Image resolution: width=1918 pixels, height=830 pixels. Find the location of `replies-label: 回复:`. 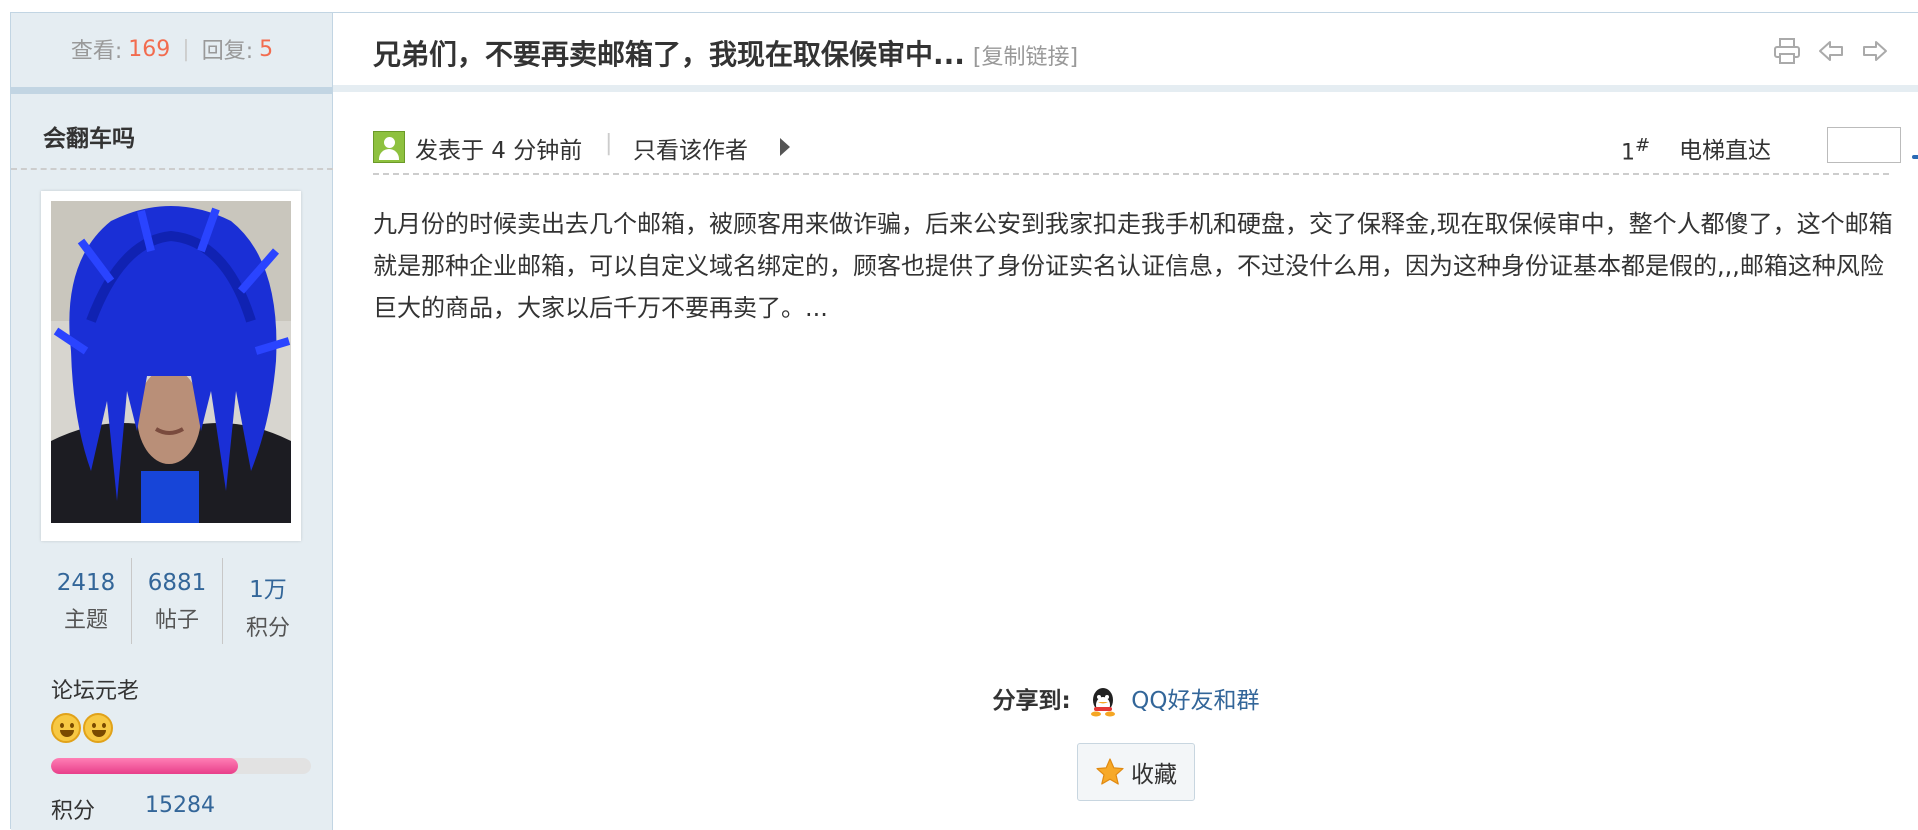

replies-label: 回复: is located at coordinates (227, 51).